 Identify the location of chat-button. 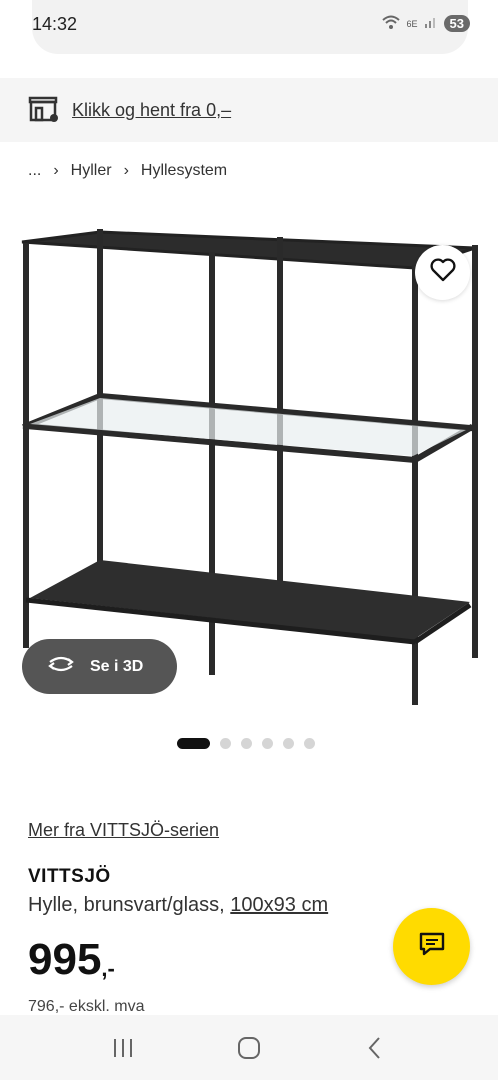
(431, 946).